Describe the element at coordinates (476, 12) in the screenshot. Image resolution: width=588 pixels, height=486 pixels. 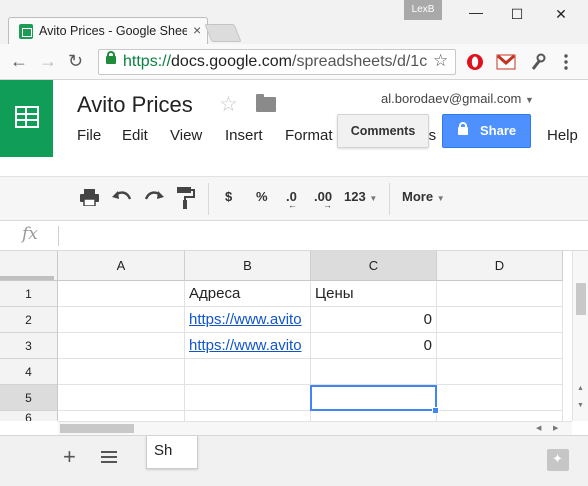
I see `minimize-button: —` at that location.